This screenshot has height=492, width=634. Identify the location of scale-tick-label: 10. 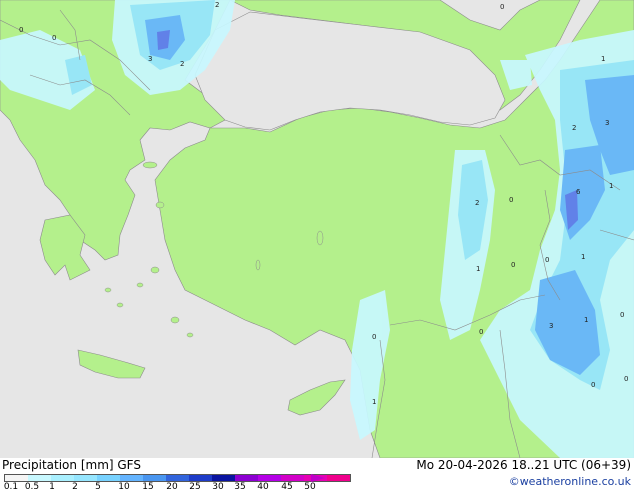
(124, 487).